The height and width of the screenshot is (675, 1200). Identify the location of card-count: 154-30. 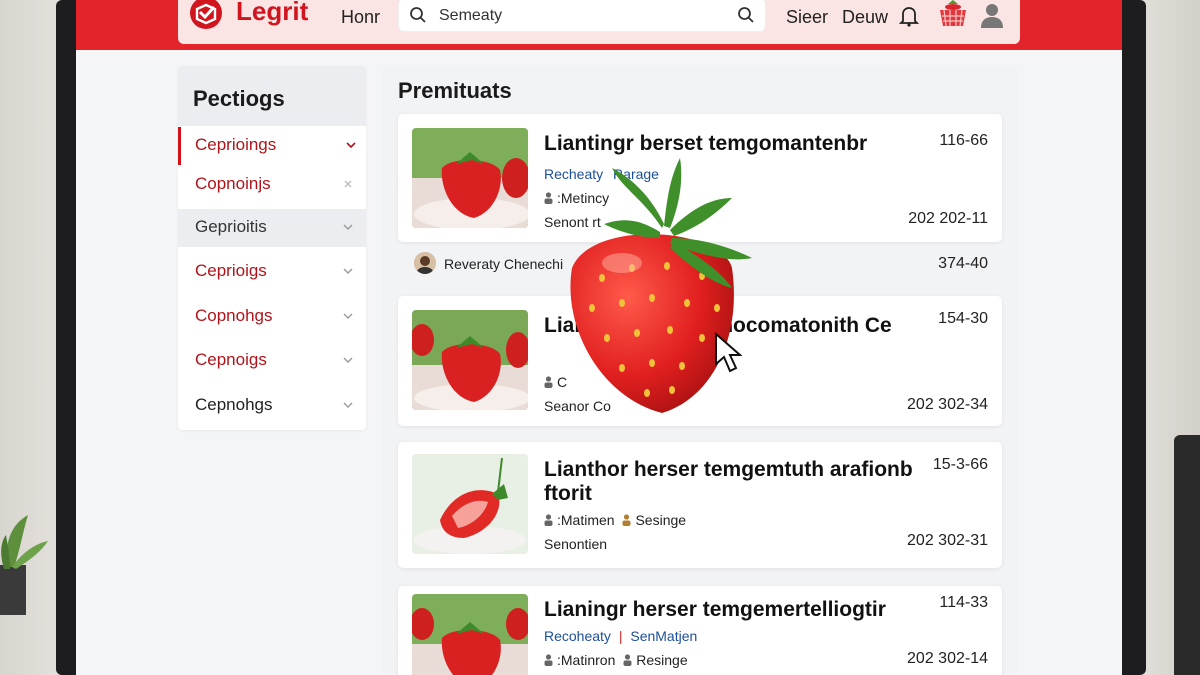
(963, 318).